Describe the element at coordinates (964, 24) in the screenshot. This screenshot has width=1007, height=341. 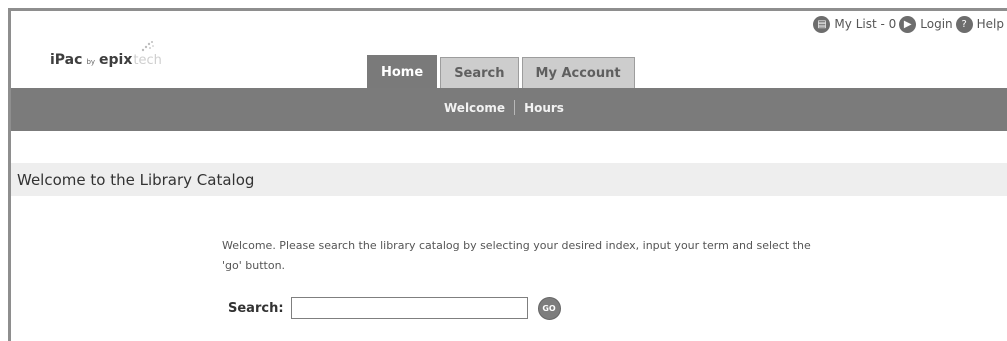
I see `help-question-icon: ?` at that location.